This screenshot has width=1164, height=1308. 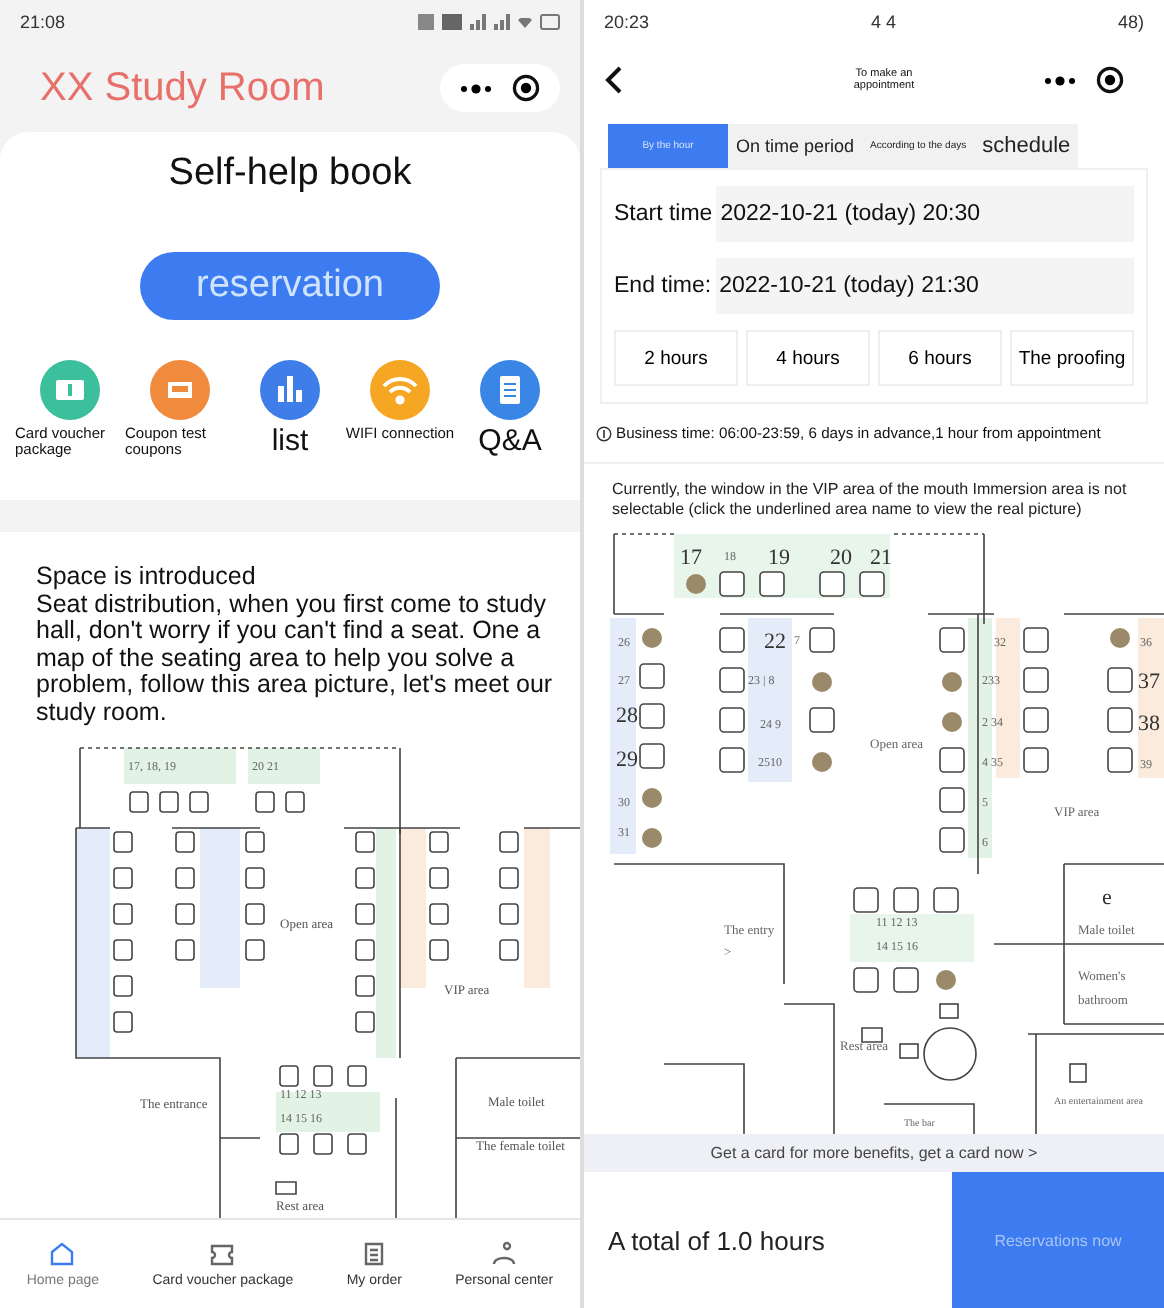 What do you see at coordinates (525, 22) in the screenshot?
I see `wifi-icon` at bounding box center [525, 22].